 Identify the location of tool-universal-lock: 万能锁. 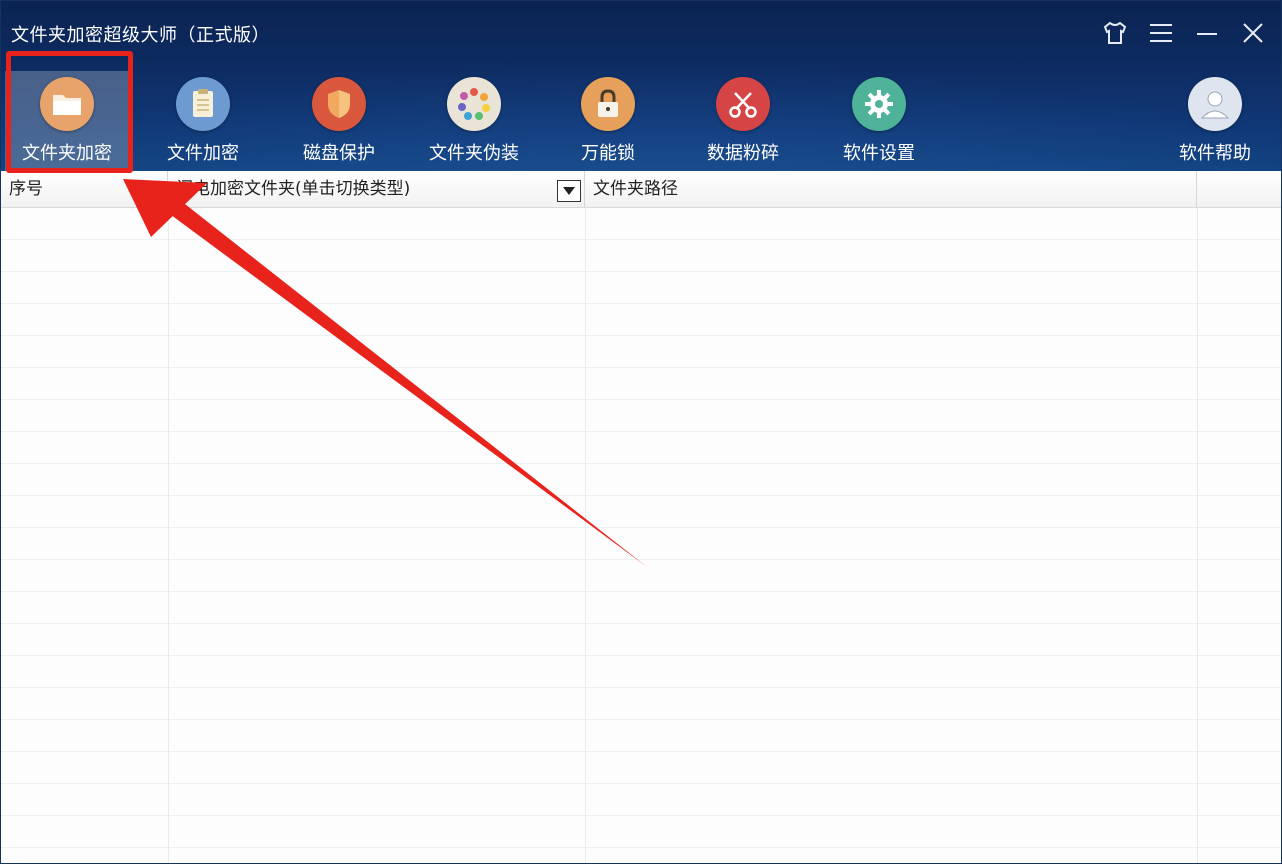
(608, 121).